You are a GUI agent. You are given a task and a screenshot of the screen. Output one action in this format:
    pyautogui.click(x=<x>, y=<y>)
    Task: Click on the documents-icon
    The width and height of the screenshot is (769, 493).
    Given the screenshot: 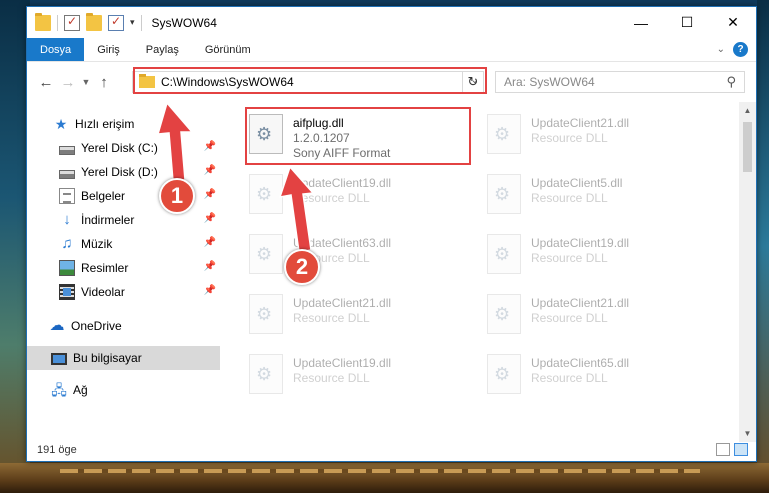 What is the action you would take?
    pyautogui.click(x=67, y=196)
    